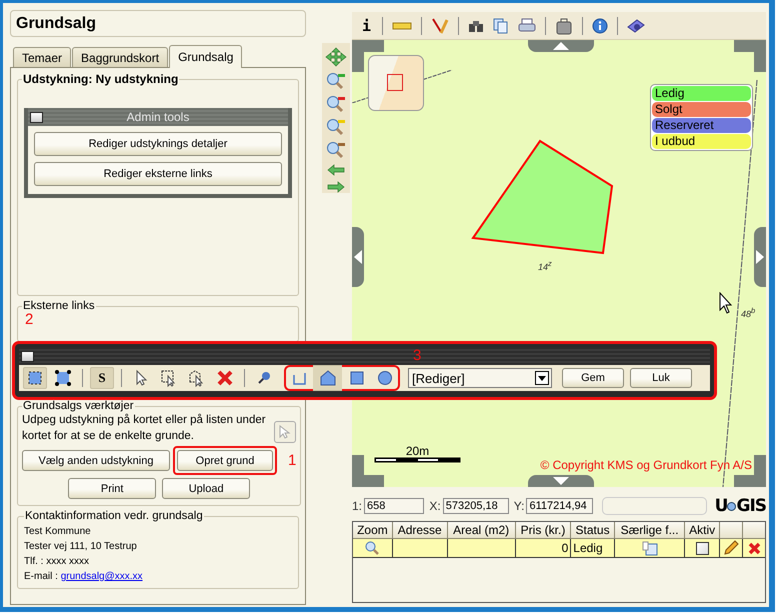 This screenshot has width=780, height=614. What do you see at coordinates (702, 549) in the screenshot?
I see `checkbox` at bounding box center [702, 549].